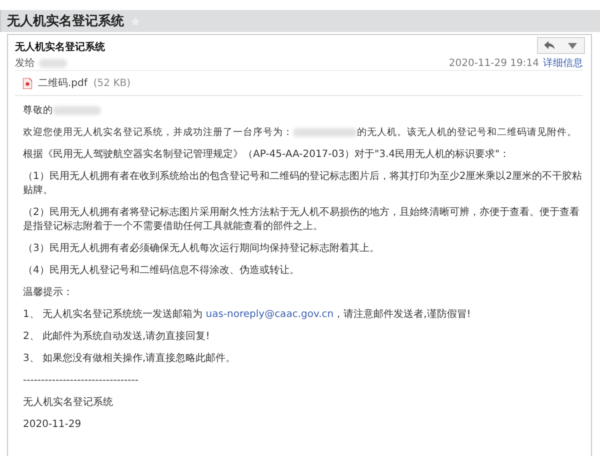  What do you see at coordinates (65, 21) in the screenshot?
I see `window-title: 无人机实名登记系统` at bounding box center [65, 21].